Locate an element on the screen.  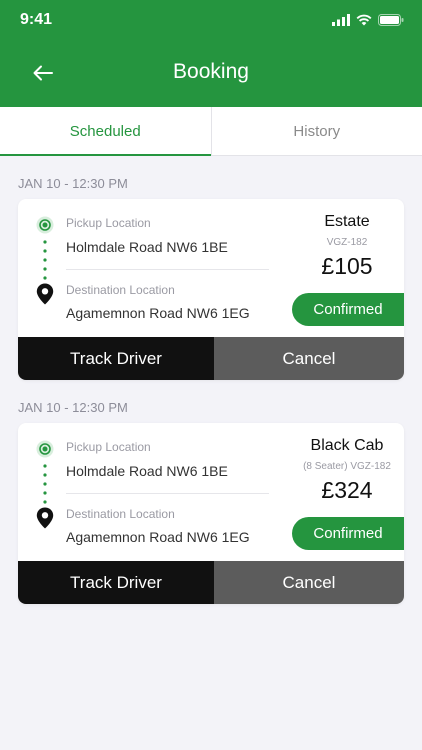
booking-price: £324 is located at coordinates (347, 490).